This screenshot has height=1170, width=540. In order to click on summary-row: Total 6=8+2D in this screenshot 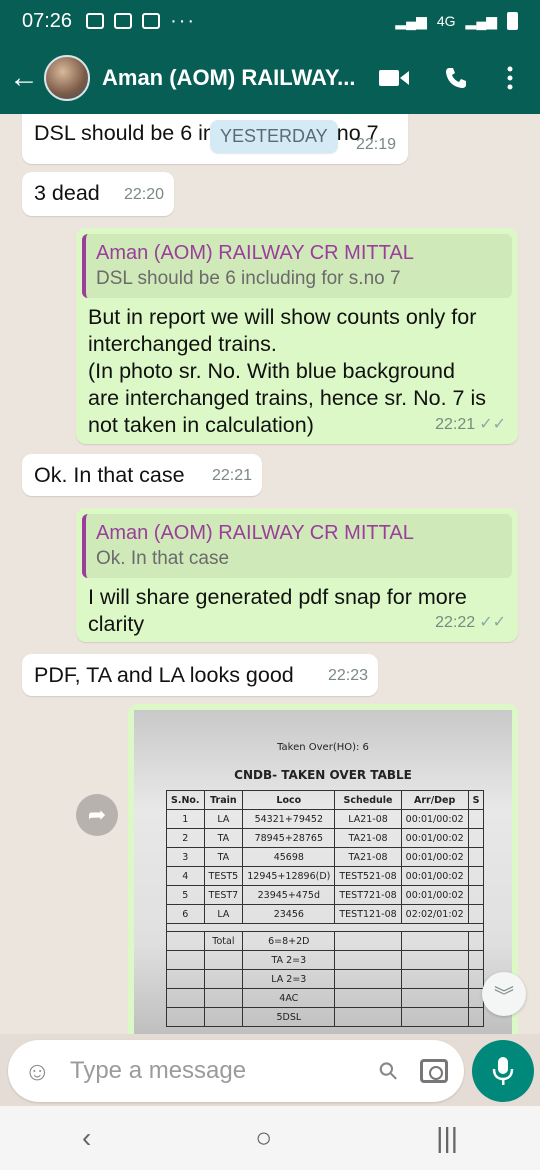, I will do `click(325, 941)`.